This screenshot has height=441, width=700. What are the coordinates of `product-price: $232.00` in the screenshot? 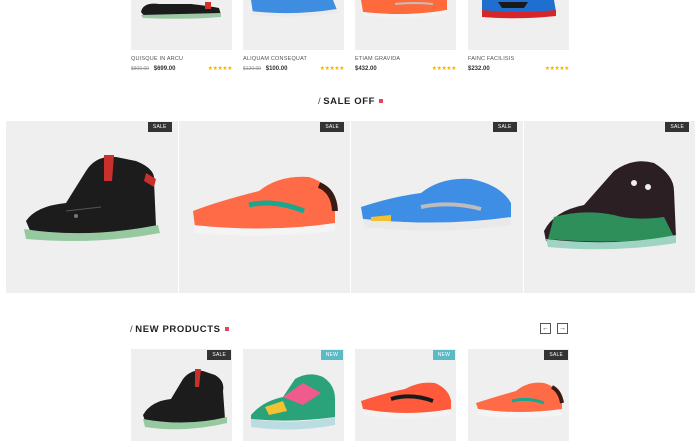 It's located at (479, 69).